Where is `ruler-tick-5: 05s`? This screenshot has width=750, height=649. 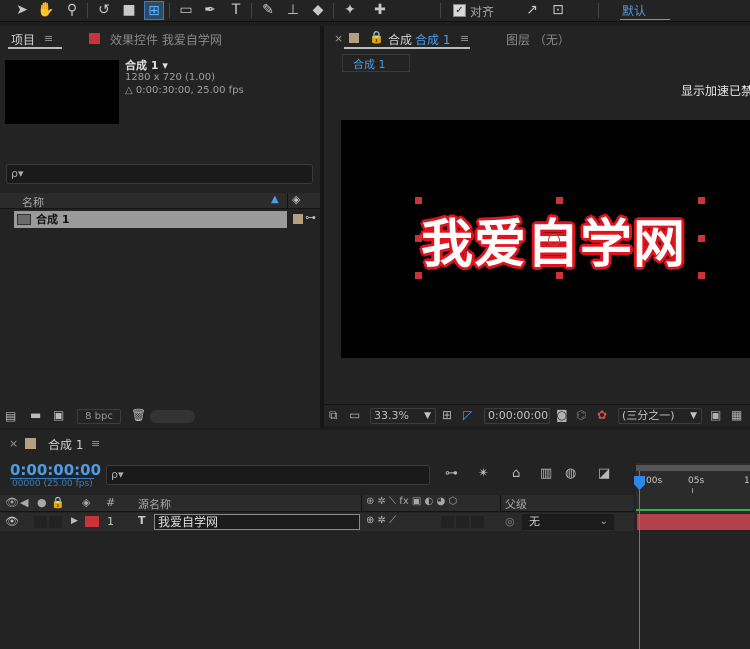 ruler-tick-5: 05s is located at coordinates (696, 481).